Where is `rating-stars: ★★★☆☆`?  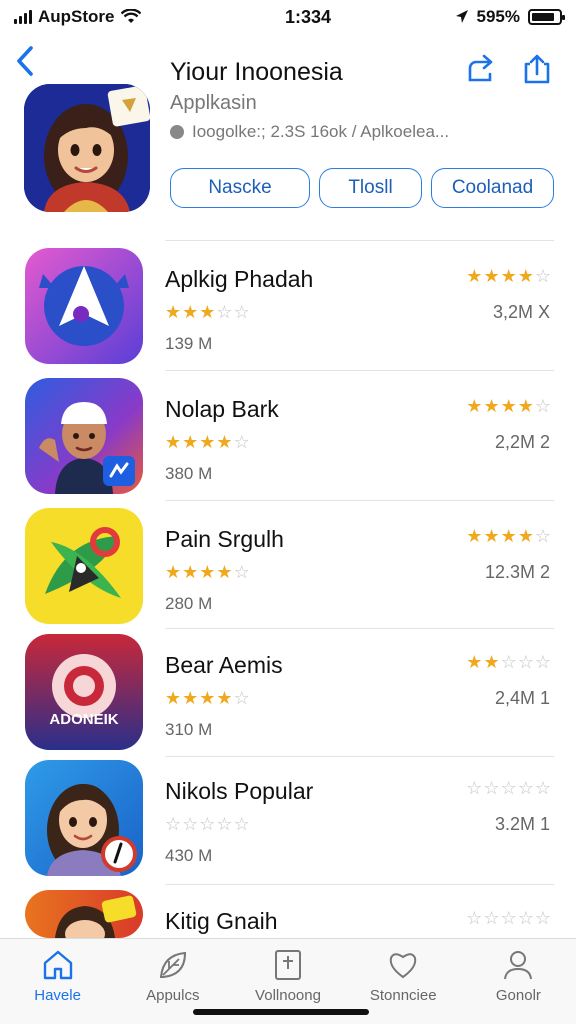
rating-stars: ★★★☆☆ is located at coordinates (208, 312).